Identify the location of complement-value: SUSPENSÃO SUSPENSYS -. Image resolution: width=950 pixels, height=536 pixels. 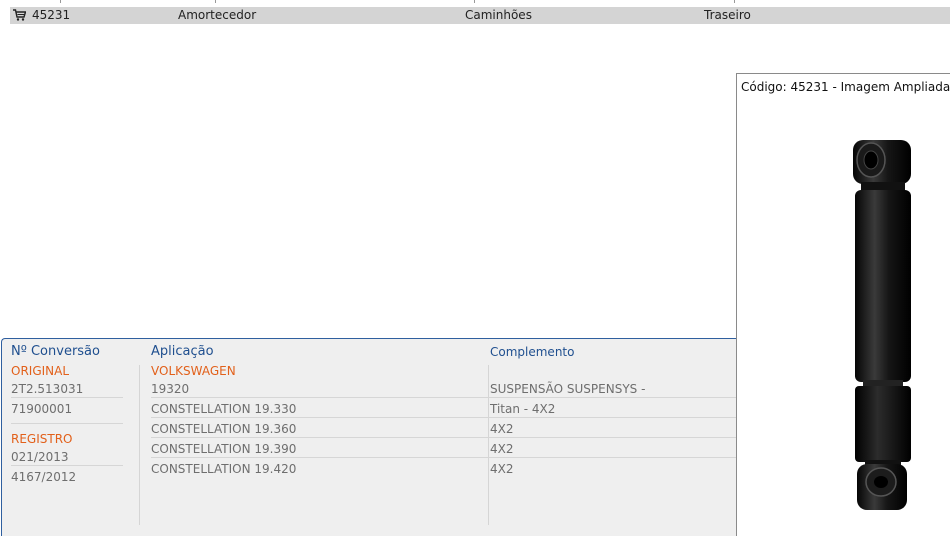
(568, 389).